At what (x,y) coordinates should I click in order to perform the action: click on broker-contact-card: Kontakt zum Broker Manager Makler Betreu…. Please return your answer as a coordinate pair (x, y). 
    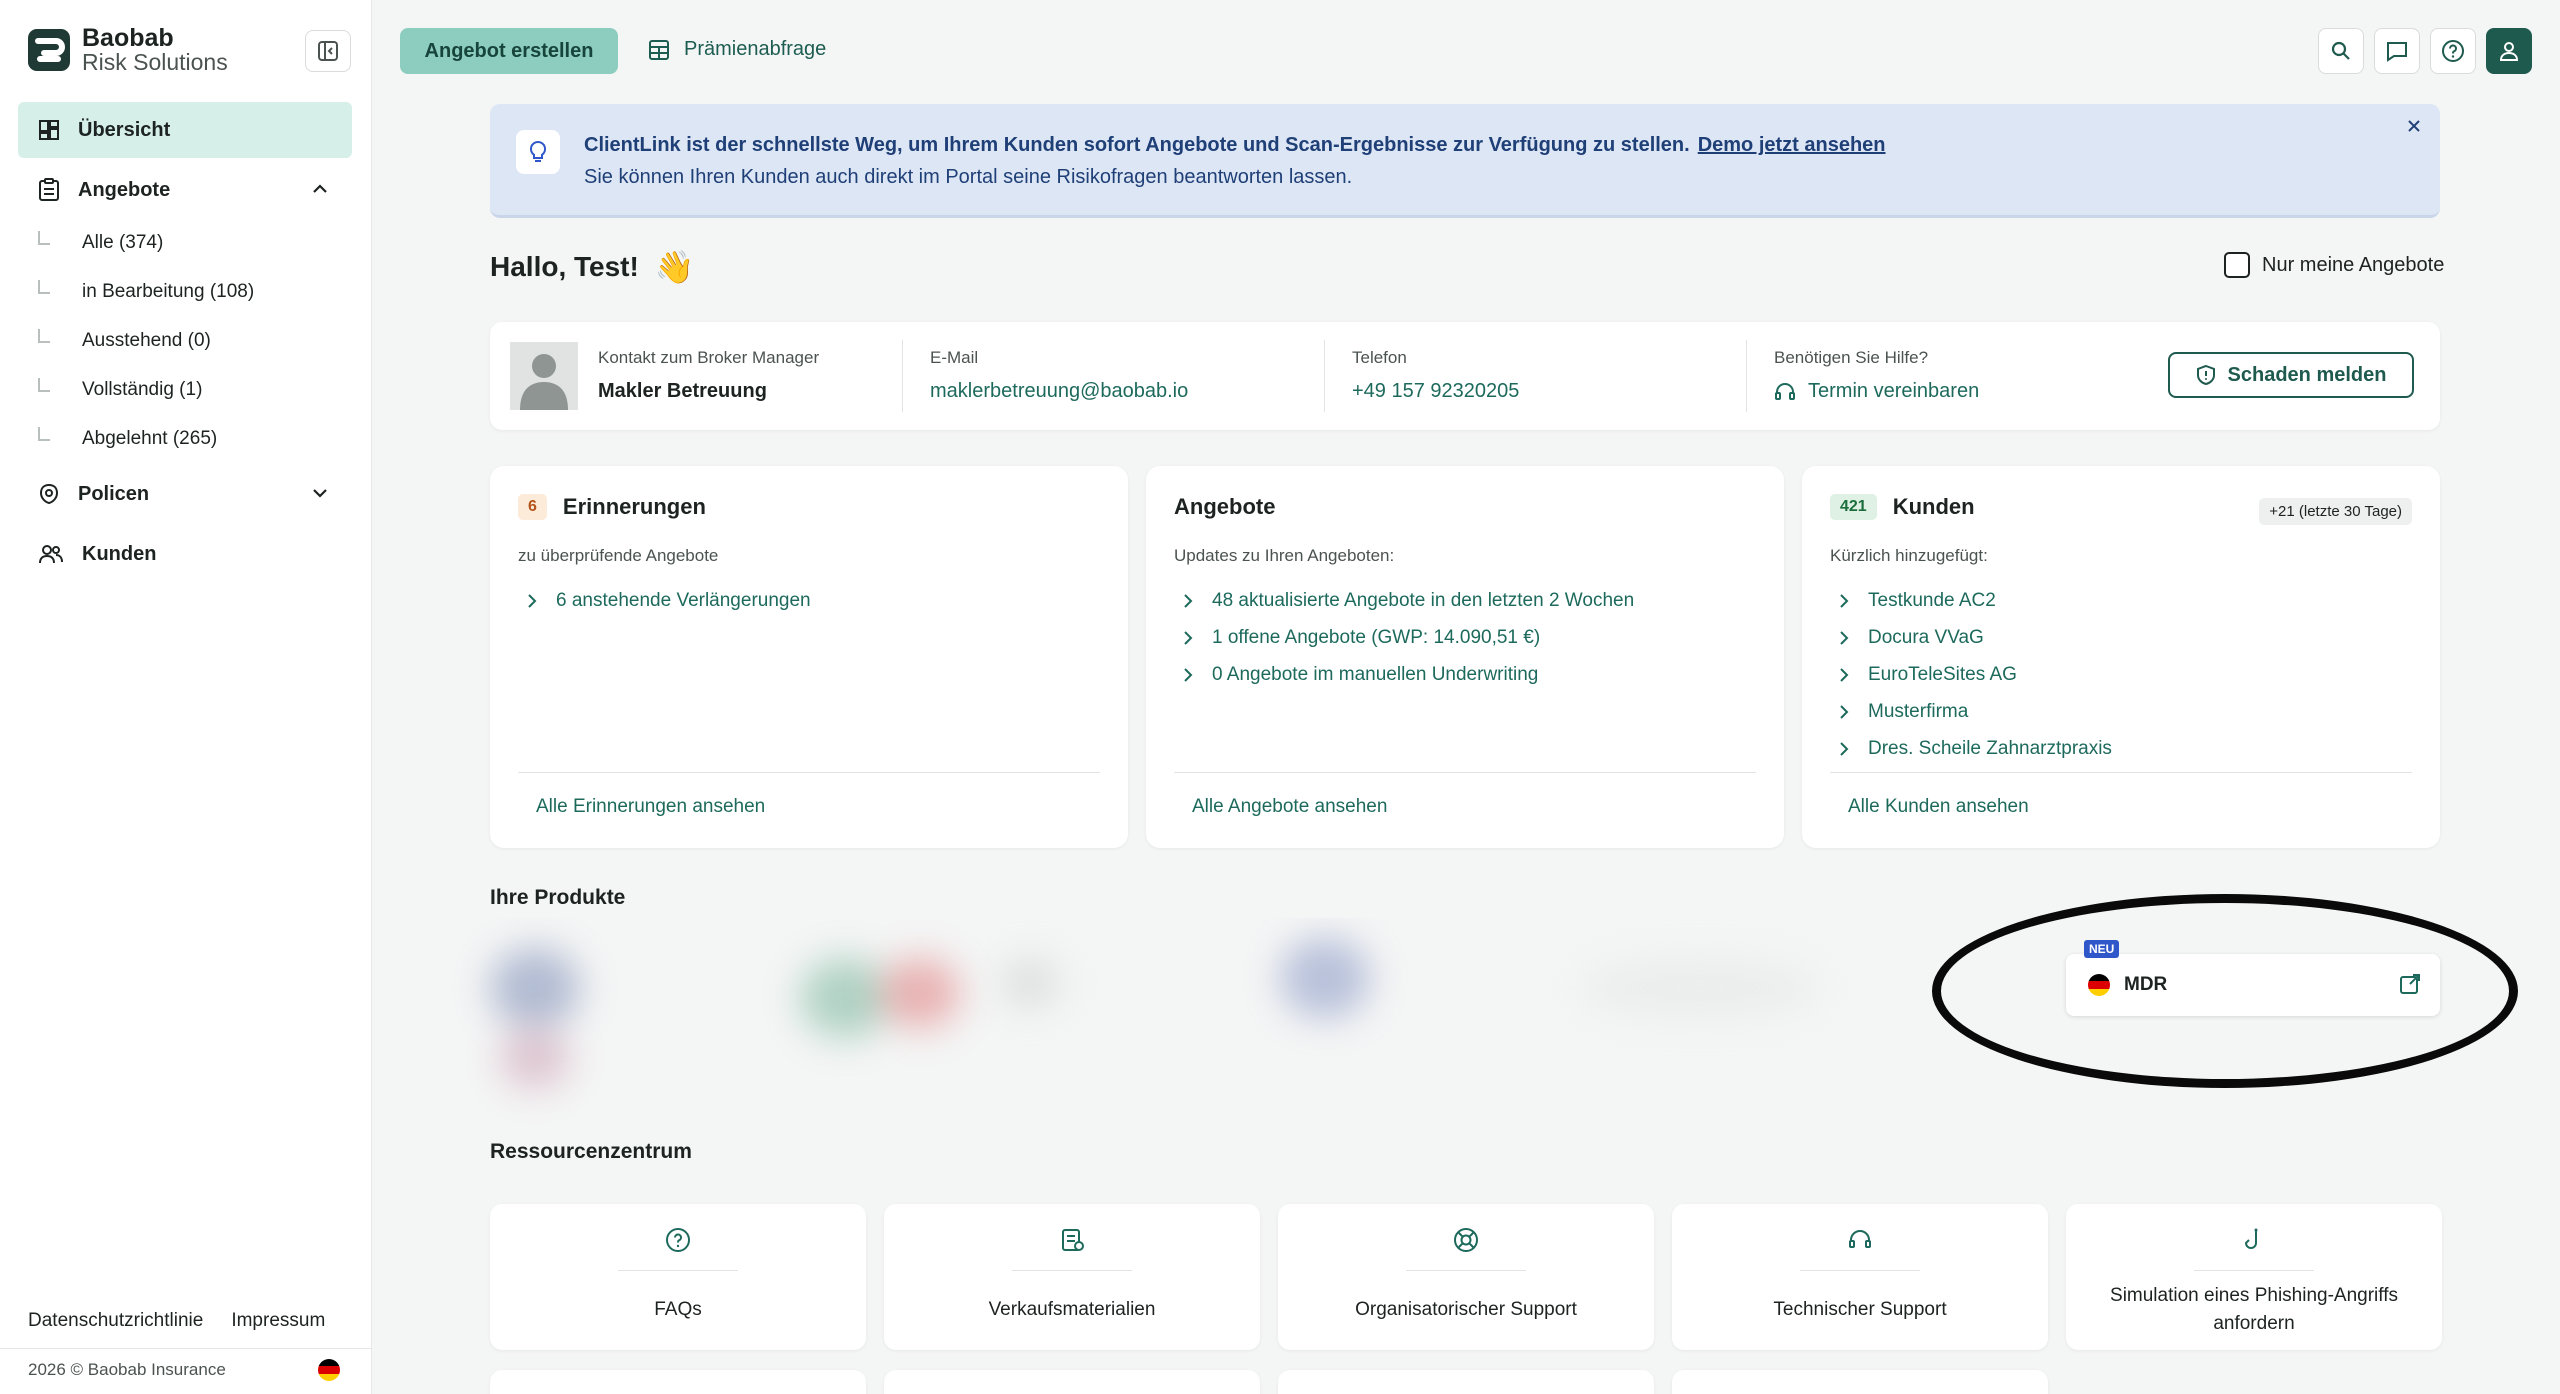
    Looking at the image, I should click on (1465, 376).